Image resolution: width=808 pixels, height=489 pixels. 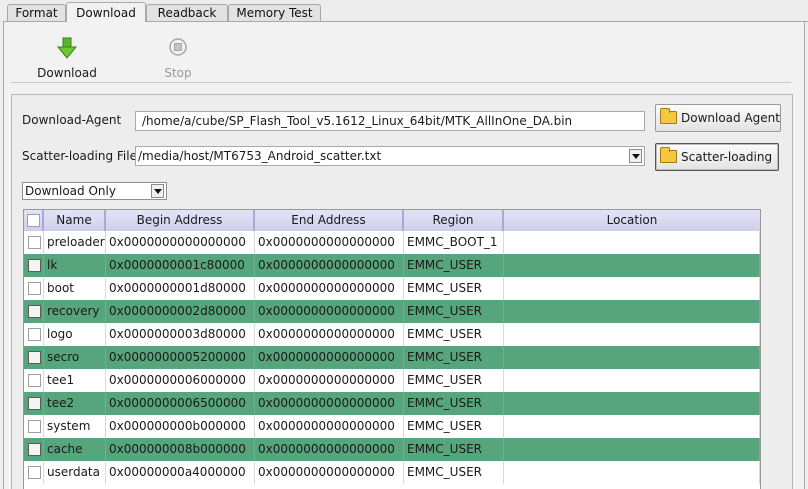 I want to click on cell-name: boot, so click(x=75, y=288).